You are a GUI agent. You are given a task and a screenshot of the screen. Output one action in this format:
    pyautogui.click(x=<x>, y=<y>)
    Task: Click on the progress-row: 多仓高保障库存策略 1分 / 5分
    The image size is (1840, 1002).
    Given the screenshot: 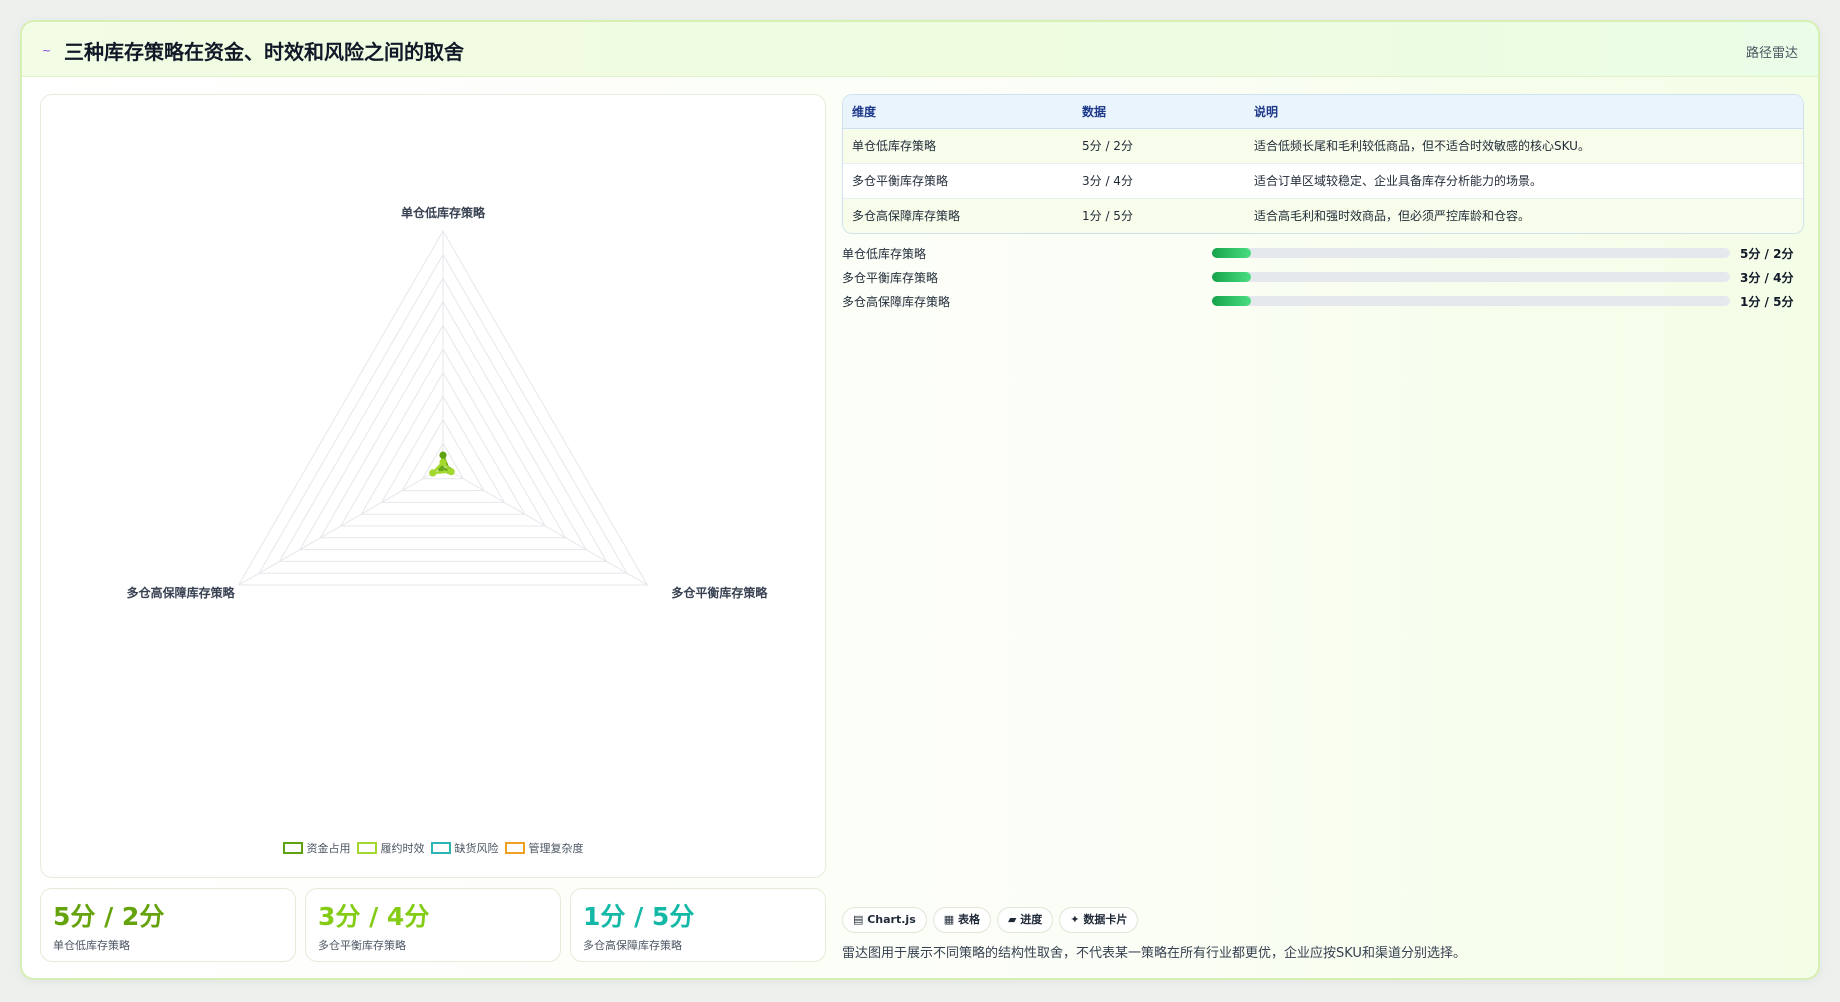 What is the action you would take?
    pyautogui.click(x=1322, y=301)
    